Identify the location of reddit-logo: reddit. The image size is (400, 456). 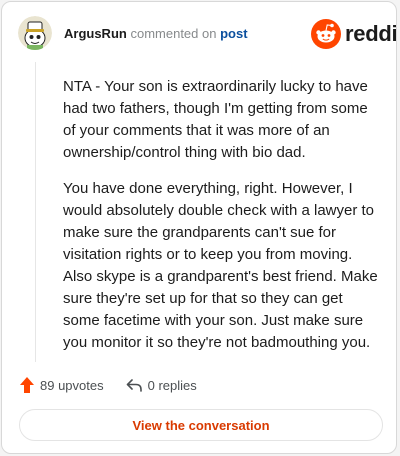
(354, 34).